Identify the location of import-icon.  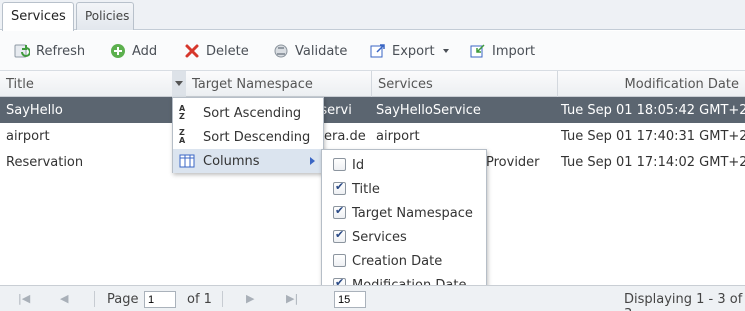
(477, 51).